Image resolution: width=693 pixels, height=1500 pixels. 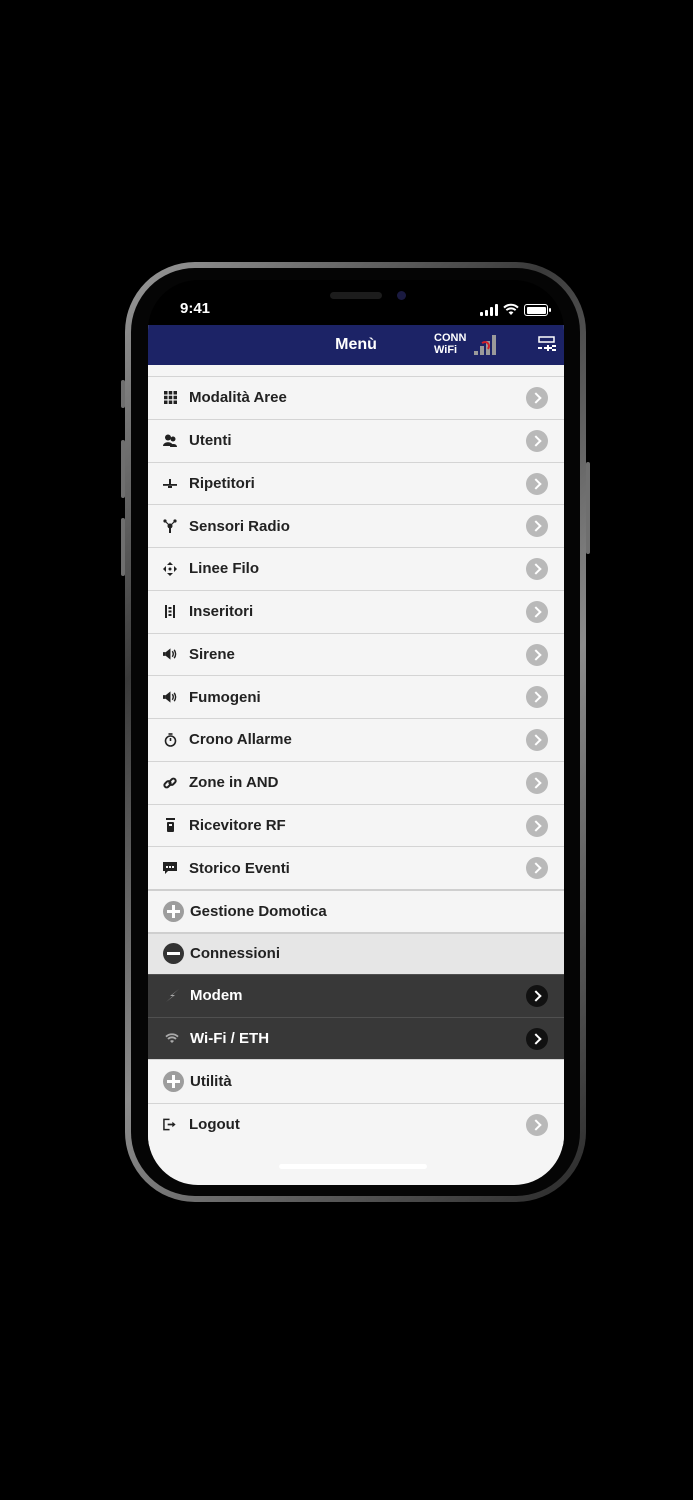 I want to click on menu-item-label: Utenti, so click(x=210, y=441).